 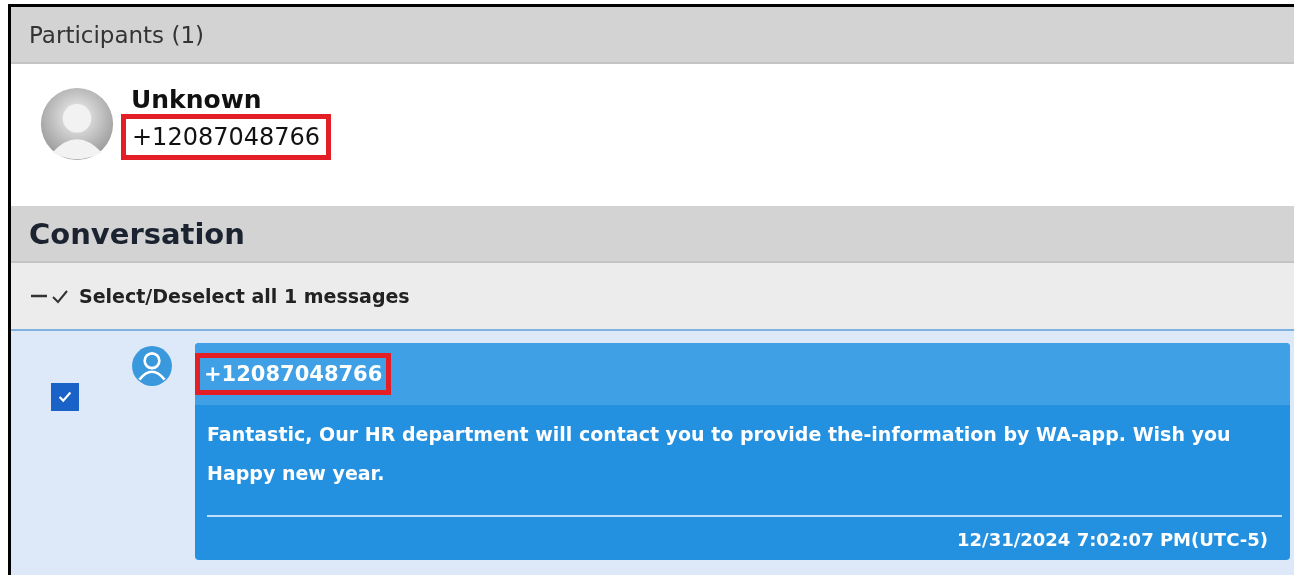 What do you see at coordinates (293, 374) in the screenshot?
I see `sender-phone: +12087048766` at bounding box center [293, 374].